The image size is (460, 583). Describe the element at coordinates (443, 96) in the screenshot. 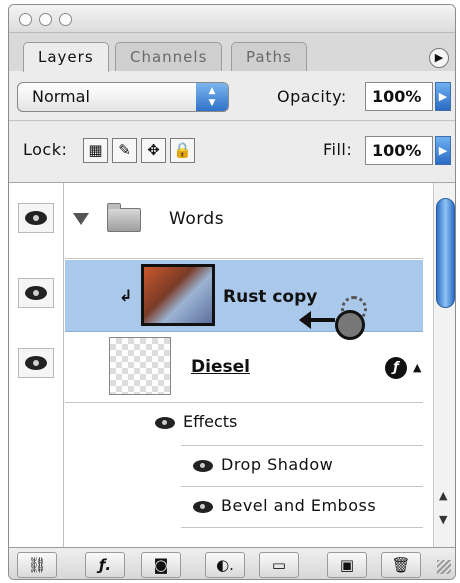

I see `opacity-arrow-icon: ▶` at that location.